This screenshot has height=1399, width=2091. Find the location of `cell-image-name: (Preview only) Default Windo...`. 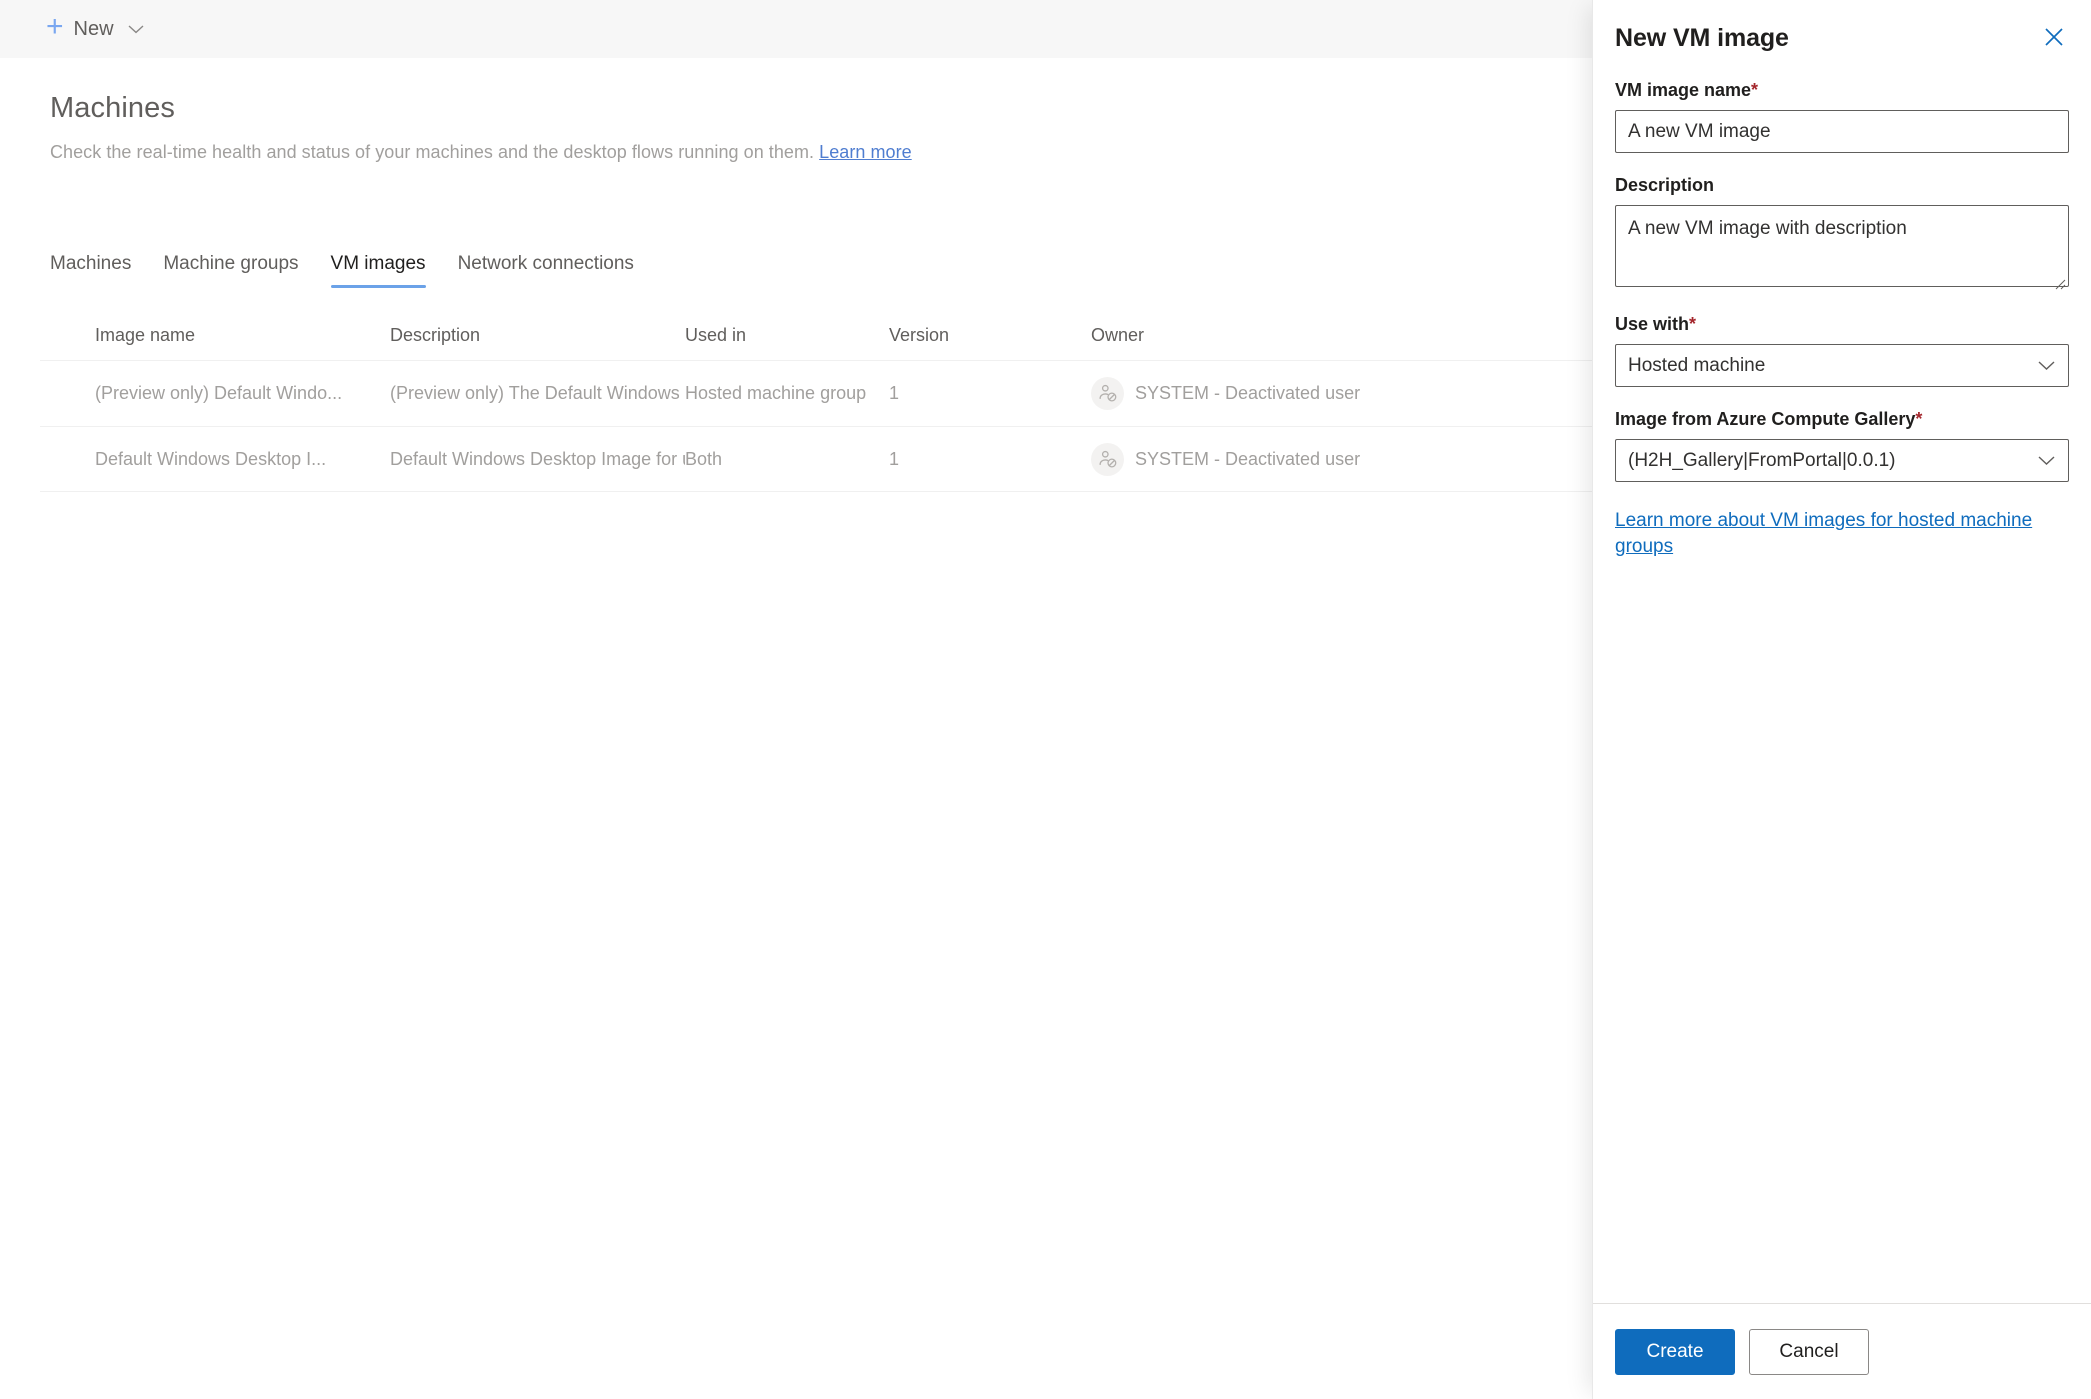

cell-image-name: (Preview only) Default Windo... is located at coordinates (219, 393).